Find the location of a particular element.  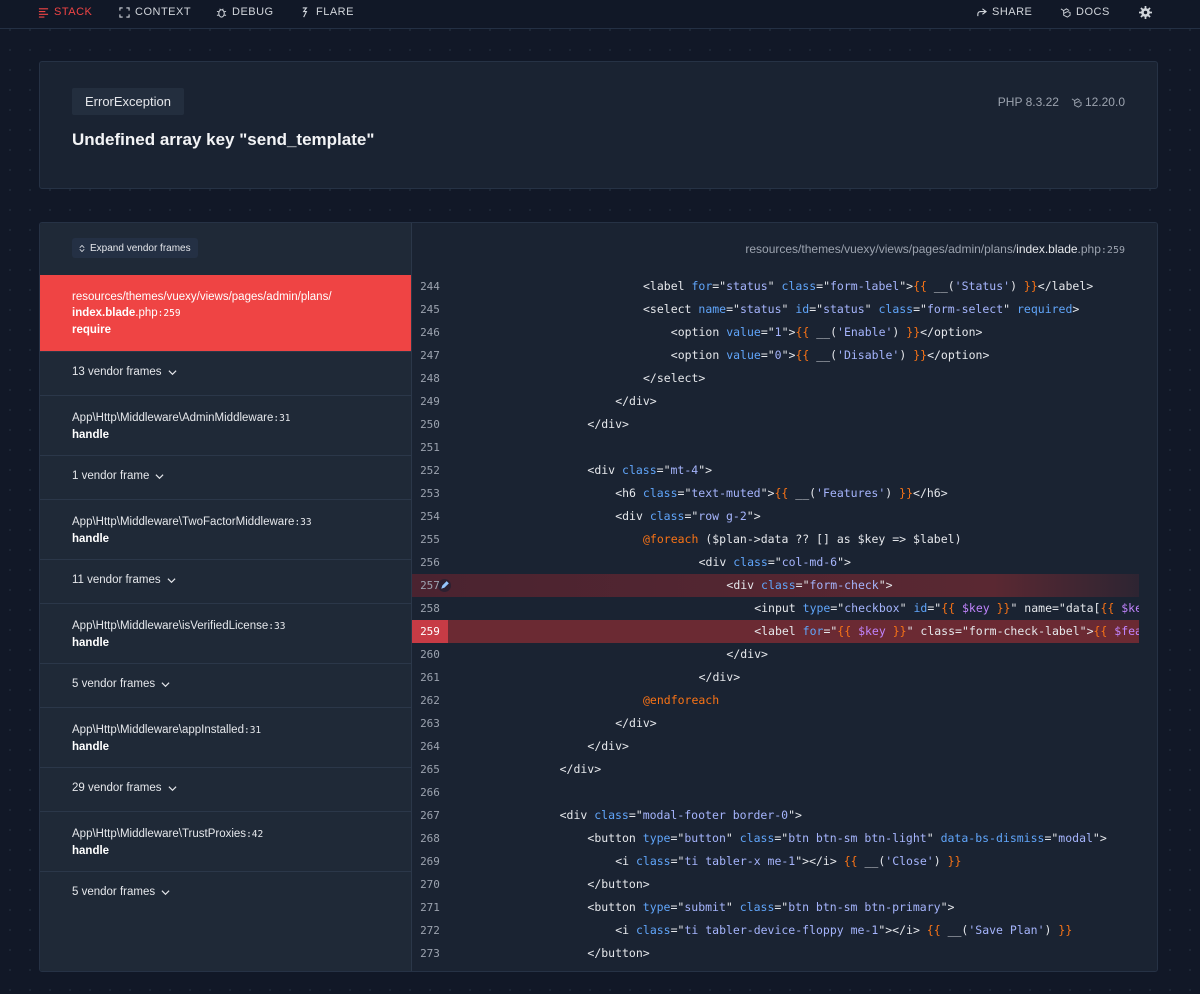

context-icon is located at coordinates (124, 12).